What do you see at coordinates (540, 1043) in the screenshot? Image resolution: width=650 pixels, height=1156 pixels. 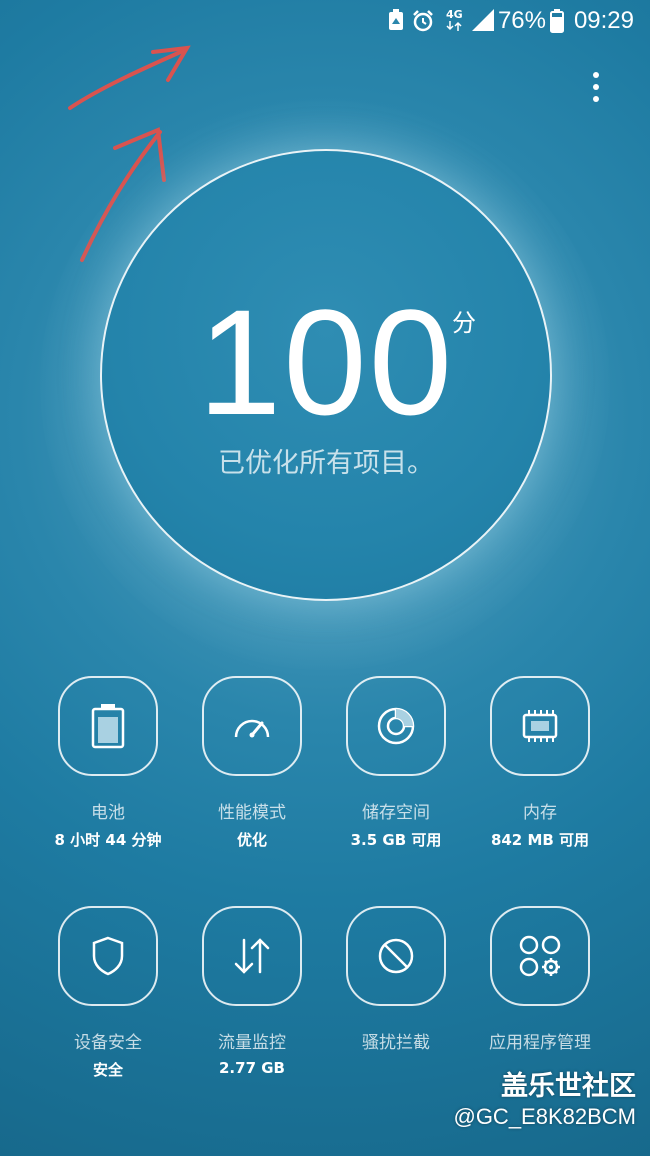 I see `tile-label: 应用程序管理` at bounding box center [540, 1043].